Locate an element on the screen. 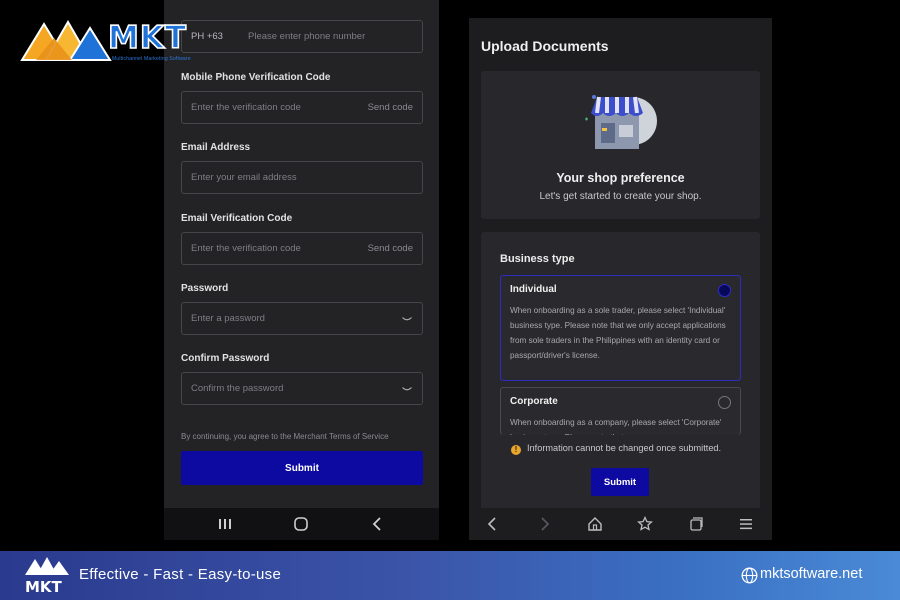  email-code-input: Enter the verification code Send code is located at coordinates (302, 248).